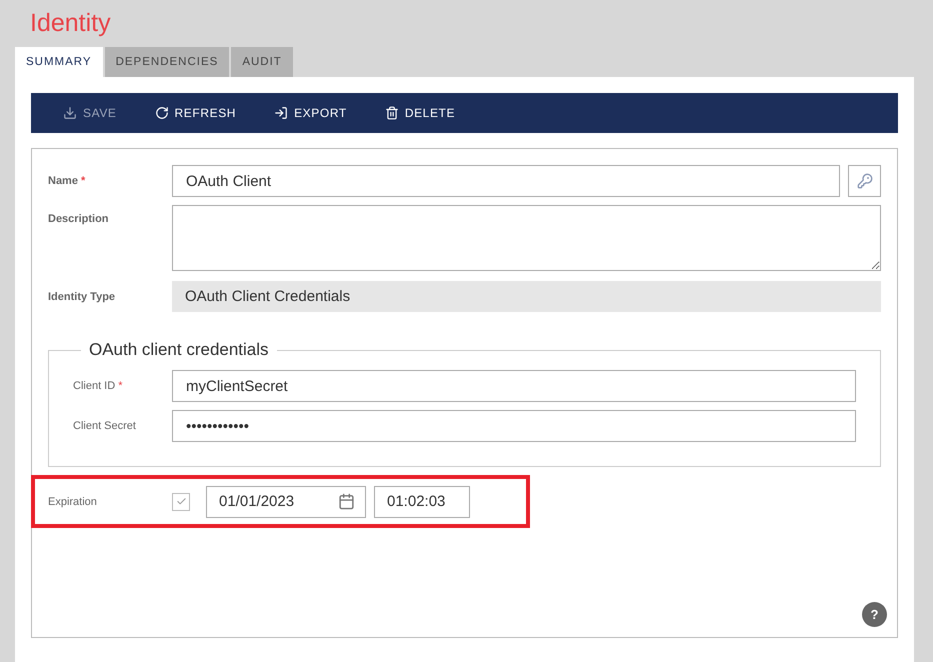 Image resolution: width=933 pixels, height=662 pixels. What do you see at coordinates (286, 502) in the screenshot?
I see `date-field: 01/01/2023` at bounding box center [286, 502].